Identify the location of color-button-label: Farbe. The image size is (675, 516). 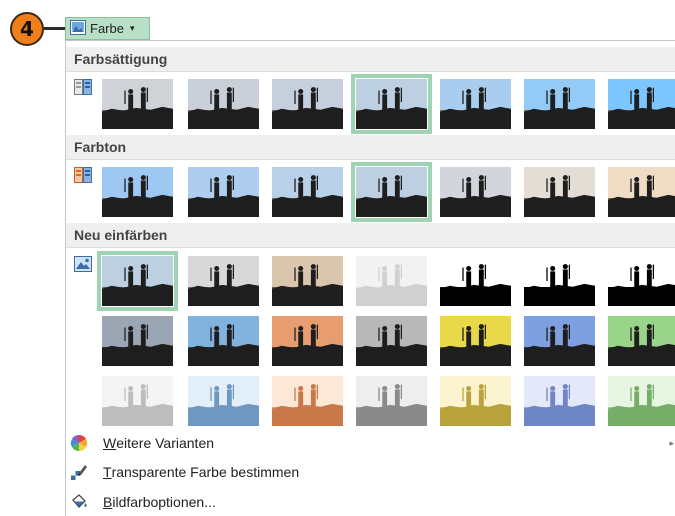
(107, 28).